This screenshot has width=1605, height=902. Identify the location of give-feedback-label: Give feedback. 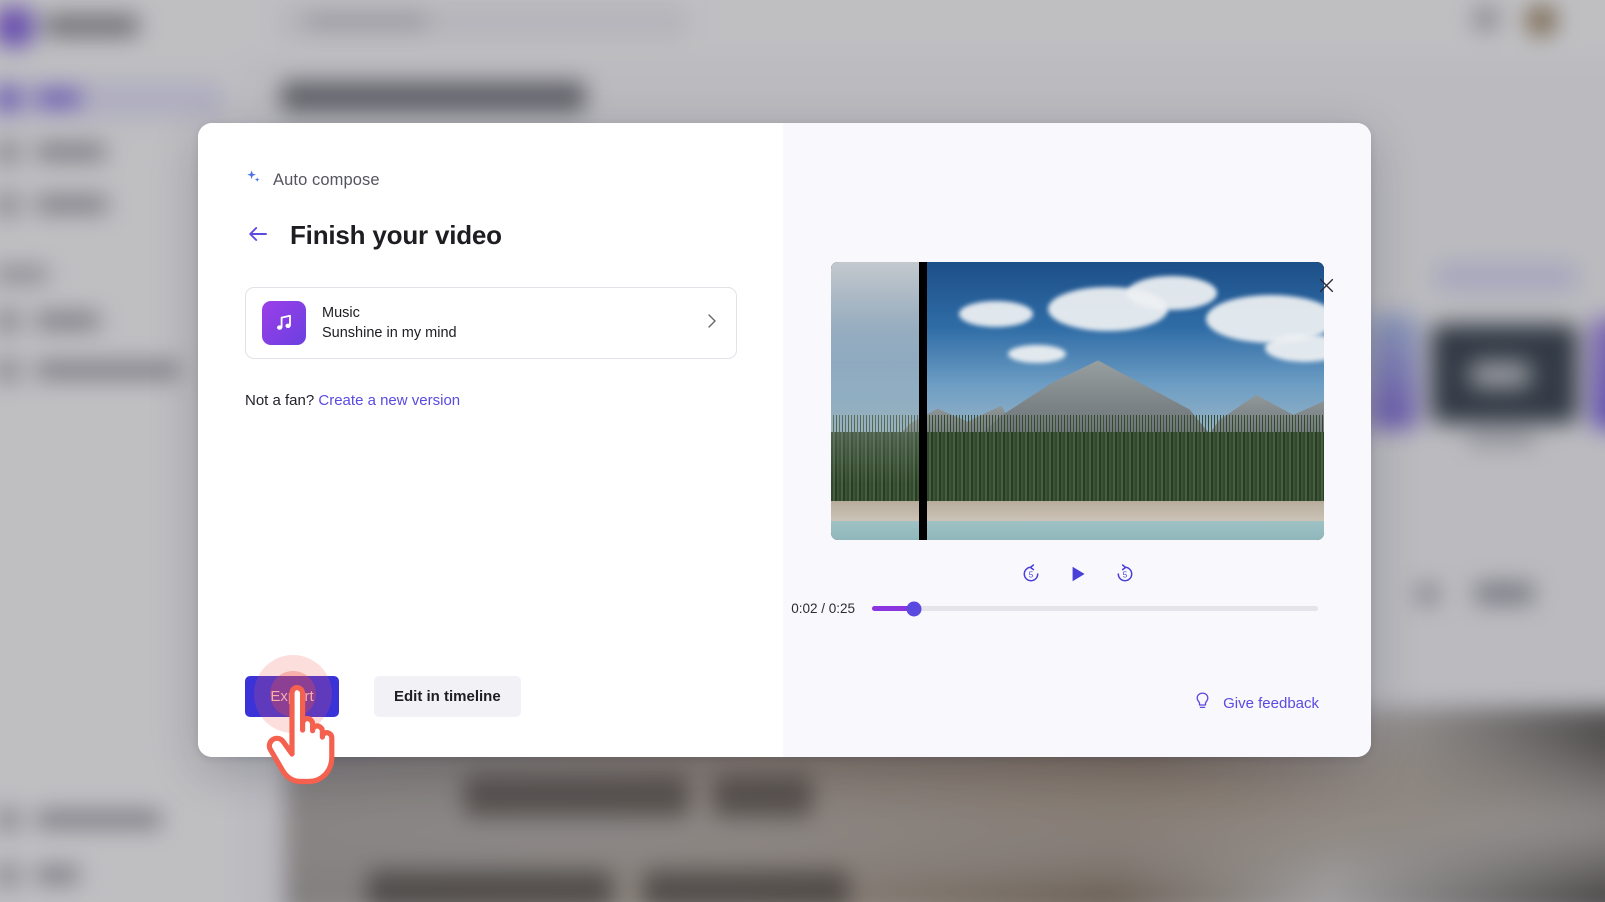
(1271, 703).